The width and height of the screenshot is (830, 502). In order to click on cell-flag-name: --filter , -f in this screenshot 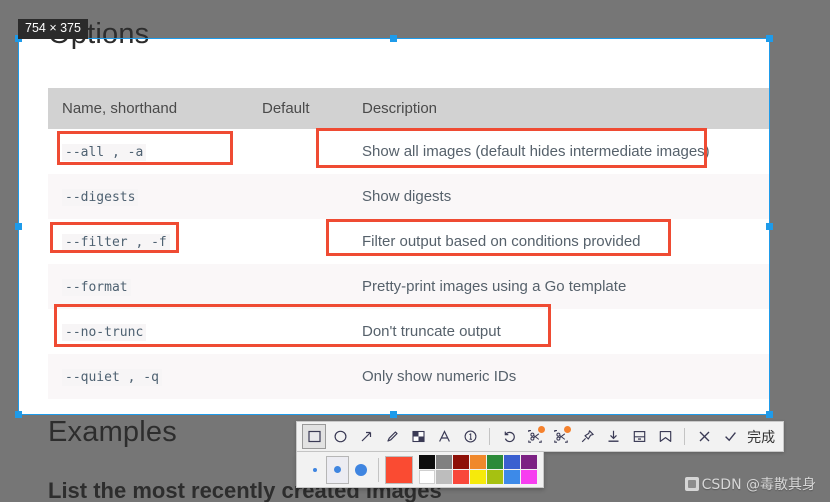, I will do `click(148, 241)`.